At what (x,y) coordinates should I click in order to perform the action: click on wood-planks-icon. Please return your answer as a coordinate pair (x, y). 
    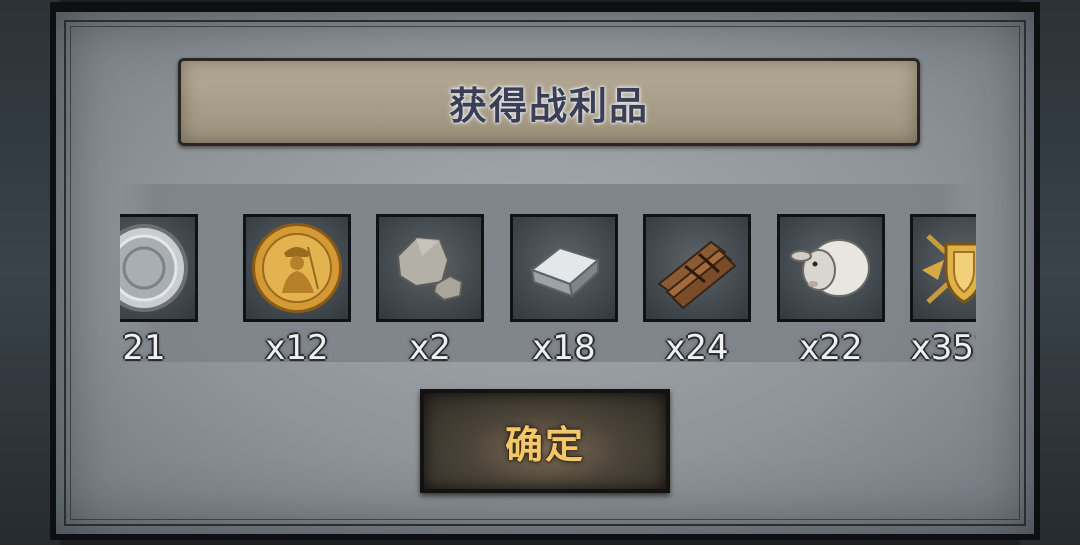
    Looking at the image, I should click on (697, 275).